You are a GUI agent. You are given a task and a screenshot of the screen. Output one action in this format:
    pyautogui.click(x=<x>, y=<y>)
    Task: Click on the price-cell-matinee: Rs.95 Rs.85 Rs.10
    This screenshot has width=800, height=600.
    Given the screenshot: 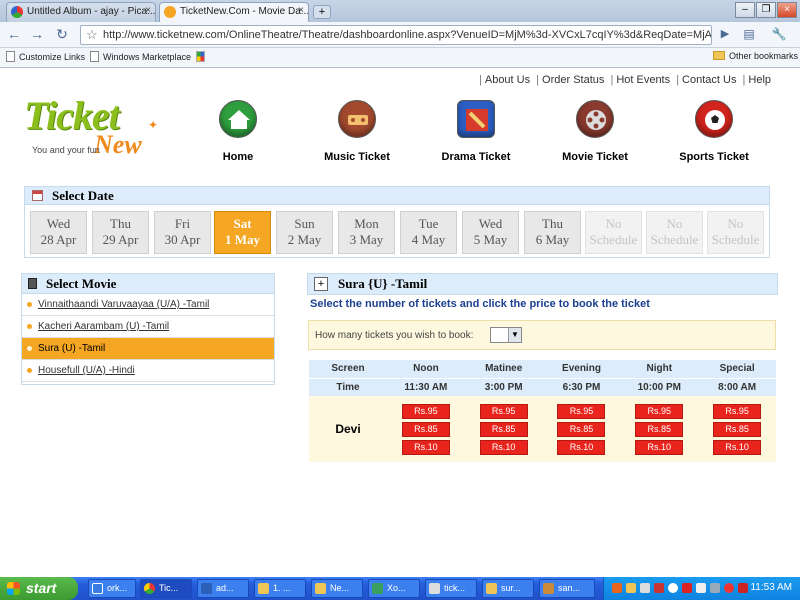 What is the action you would take?
    pyautogui.click(x=503, y=429)
    